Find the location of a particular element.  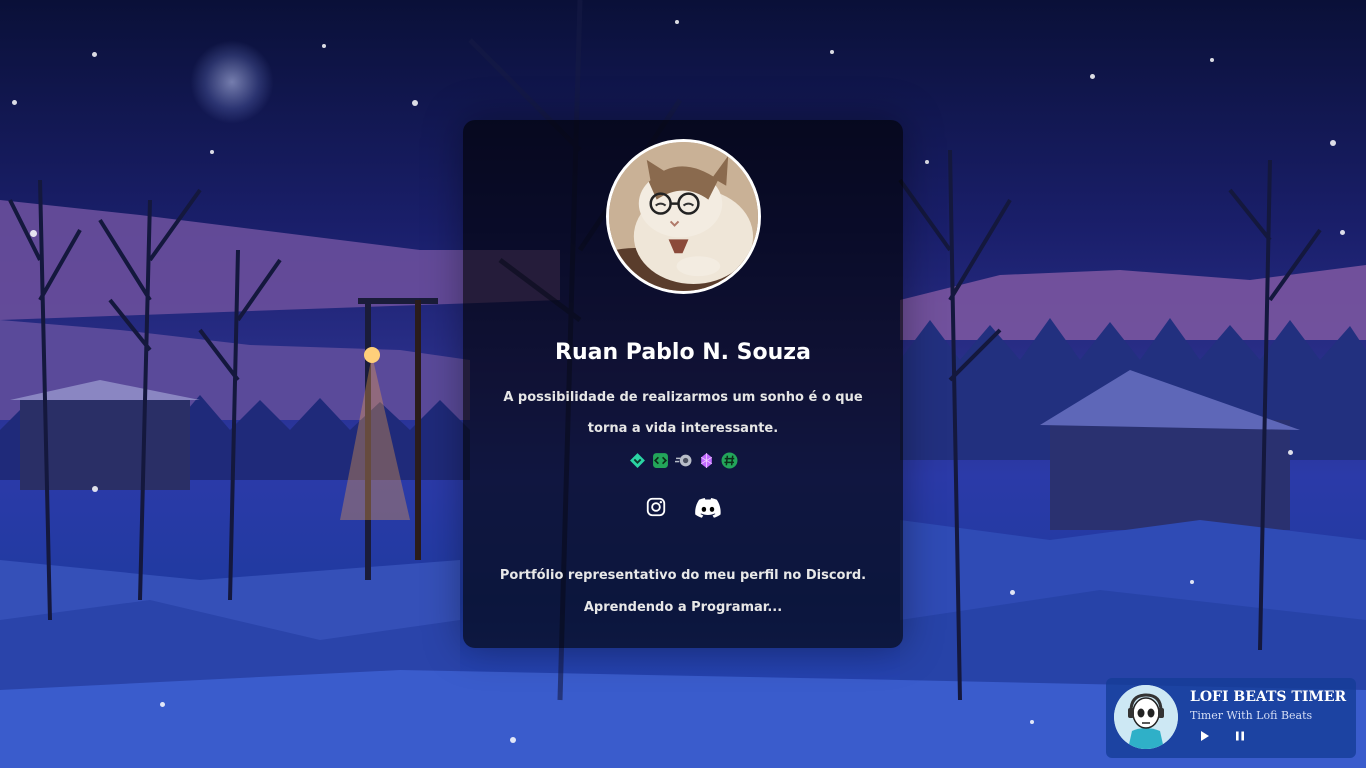

cat-with-glasses-icon is located at coordinates (683, 216).